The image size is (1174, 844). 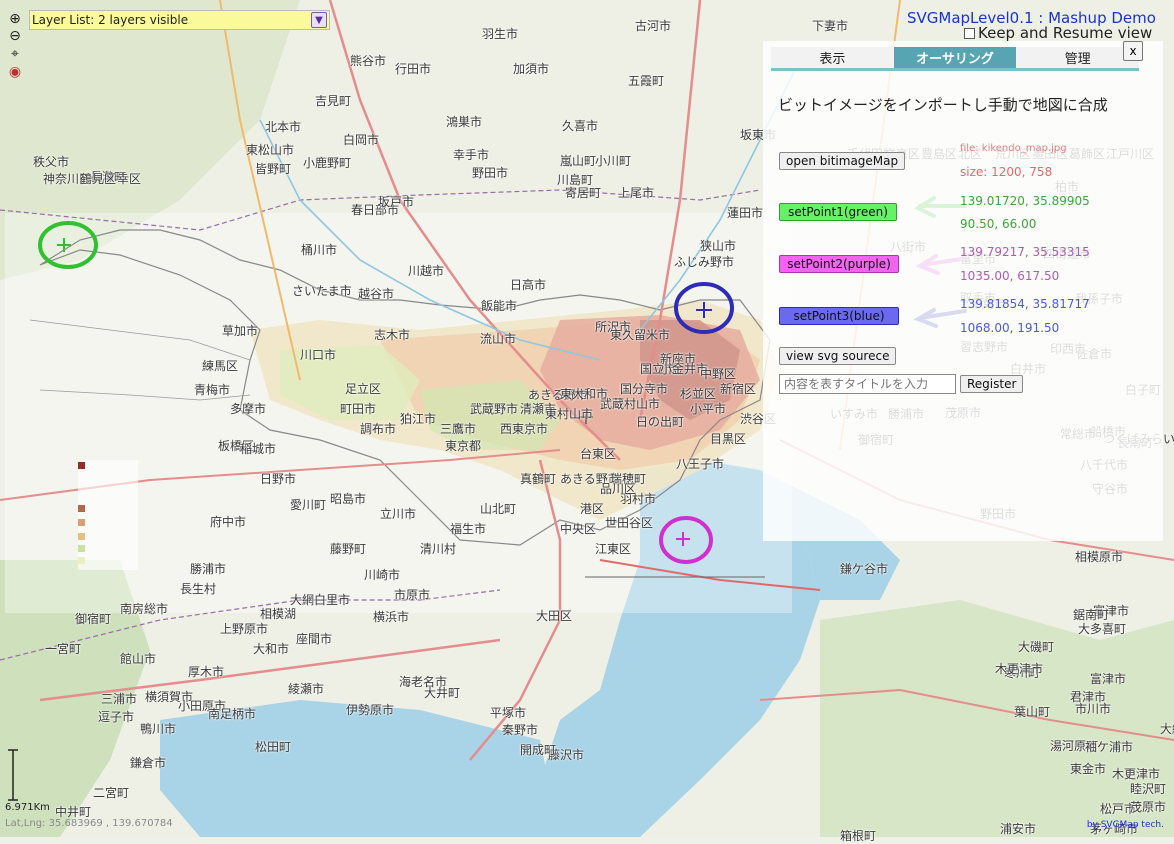 What do you see at coordinates (278, 479) in the screenshot?
I see `map-place-label: 日野市` at bounding box center [278, 479].